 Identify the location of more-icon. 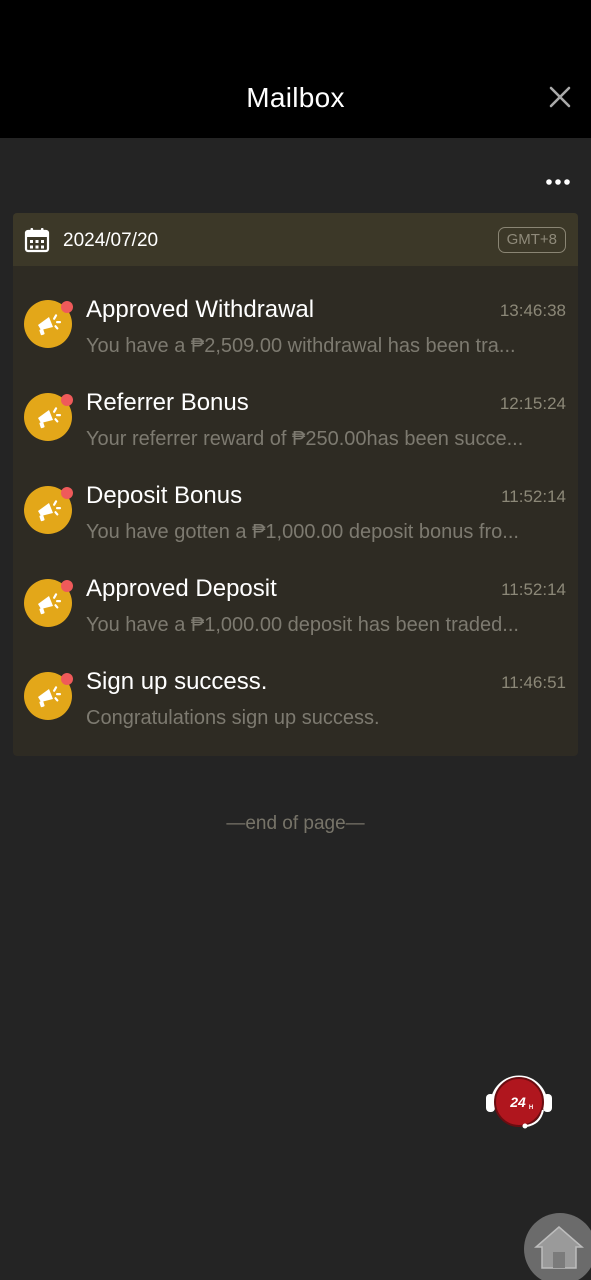
(558, 182).